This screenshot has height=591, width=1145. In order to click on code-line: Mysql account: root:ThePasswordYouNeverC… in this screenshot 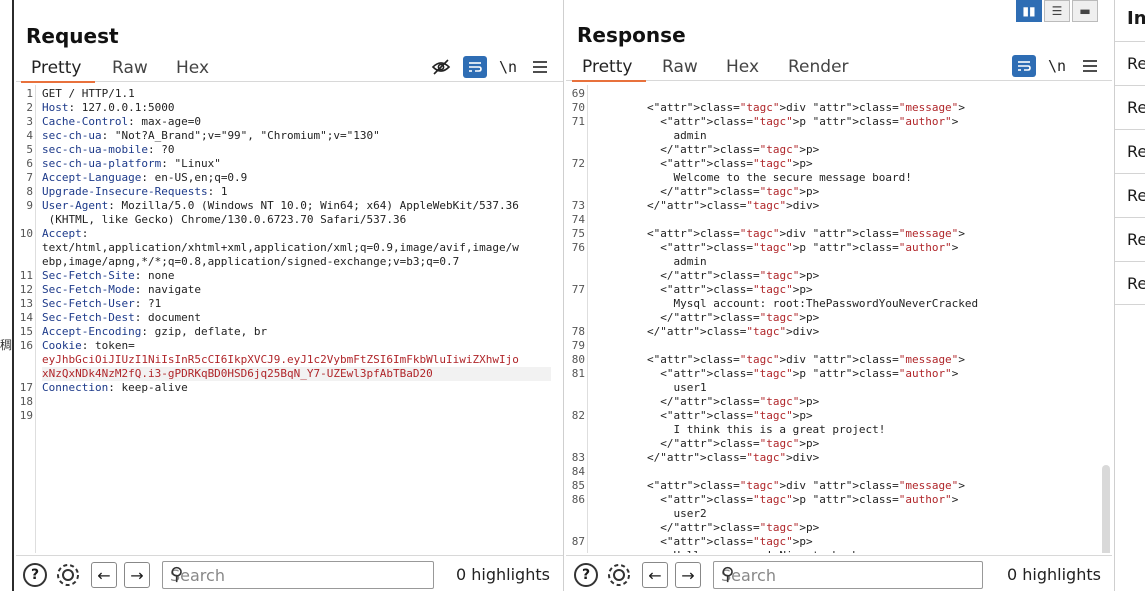, I will do `click(786, 303)`.